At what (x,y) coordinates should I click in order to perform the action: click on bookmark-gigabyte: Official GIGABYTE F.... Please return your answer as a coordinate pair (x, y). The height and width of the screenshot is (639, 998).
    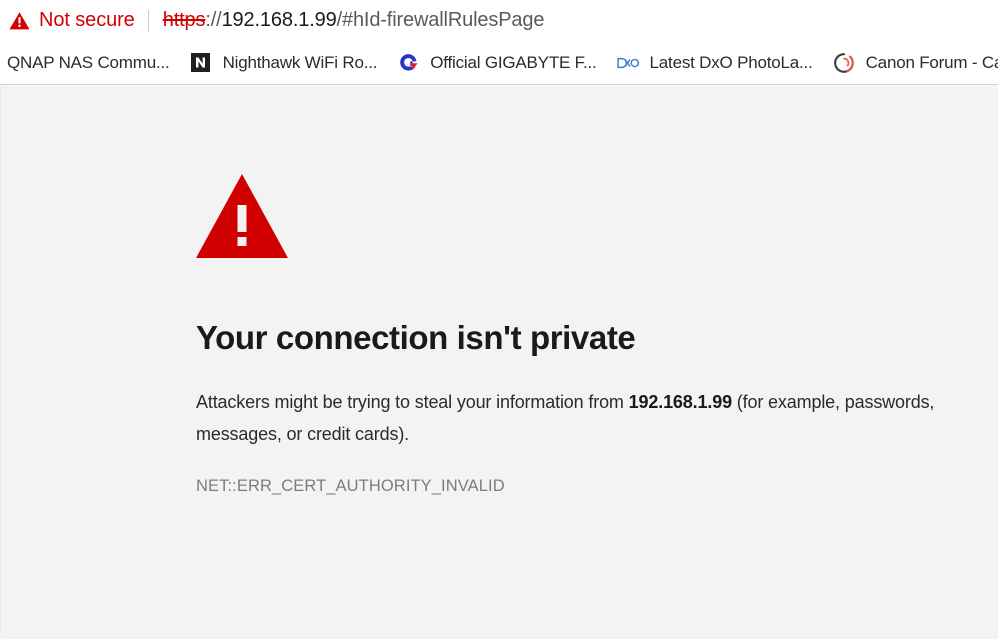
    Looking at the image, I should click on (496, 63).